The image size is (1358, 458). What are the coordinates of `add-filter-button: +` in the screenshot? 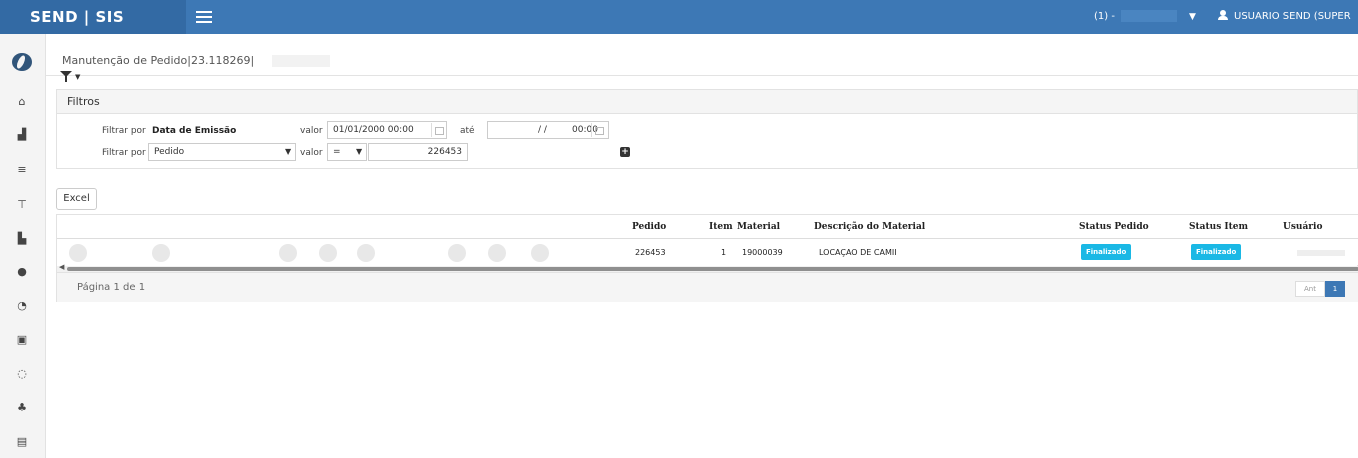 It's located at (625, 152).